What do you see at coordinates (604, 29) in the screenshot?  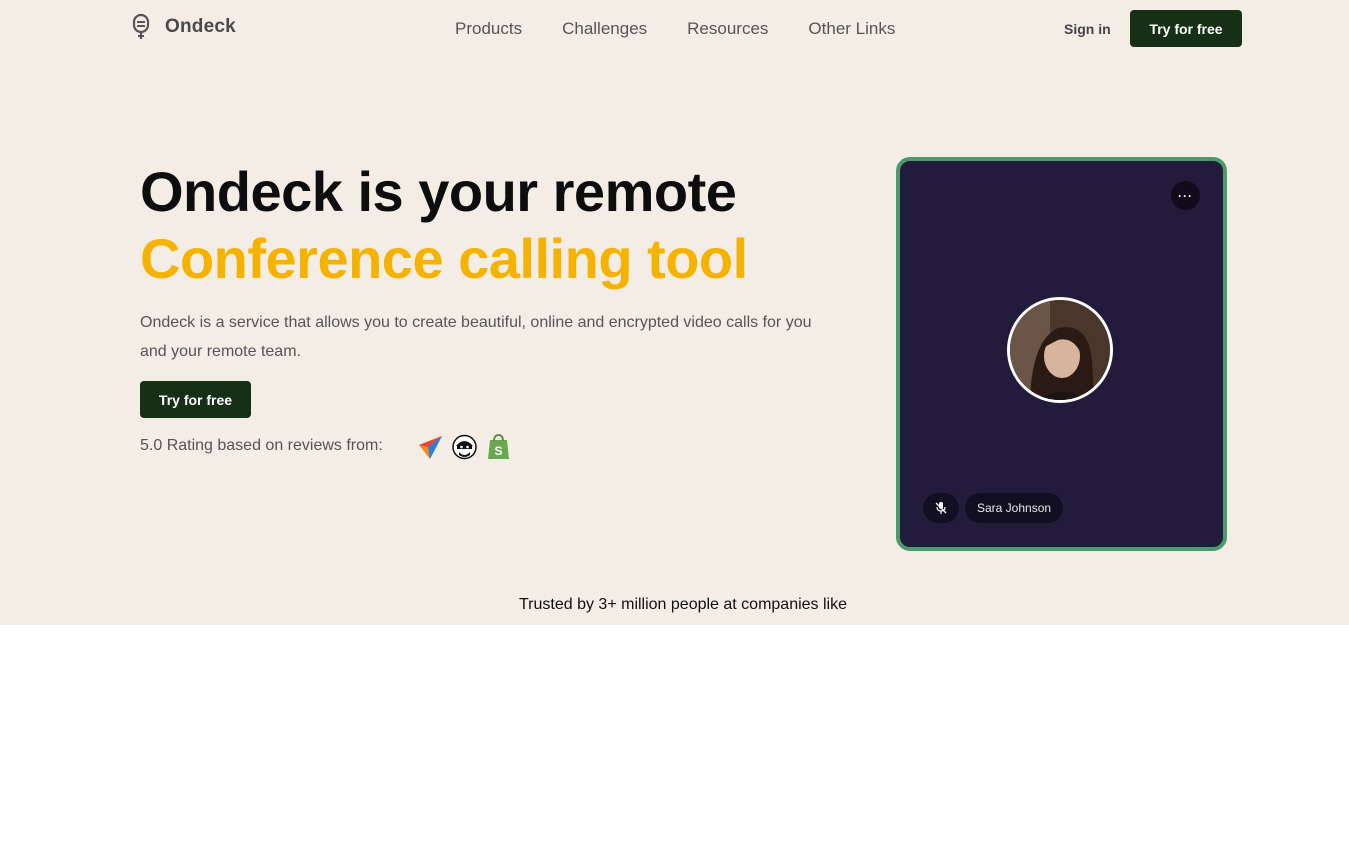 I see `nav-link-challenges: Challenges` at bounding box center [604, 29].